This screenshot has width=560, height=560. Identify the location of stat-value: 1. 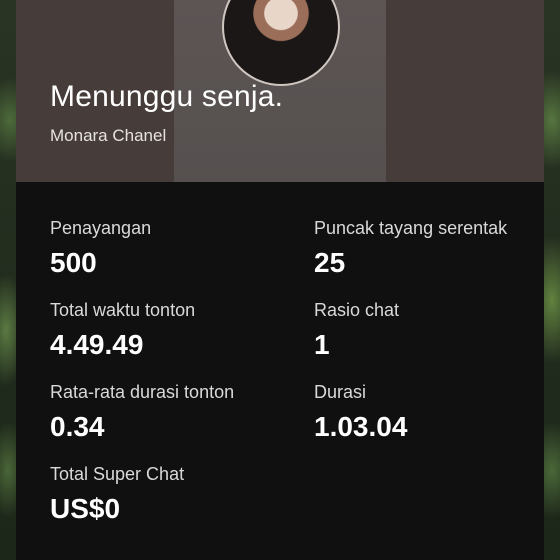
(322, 344).